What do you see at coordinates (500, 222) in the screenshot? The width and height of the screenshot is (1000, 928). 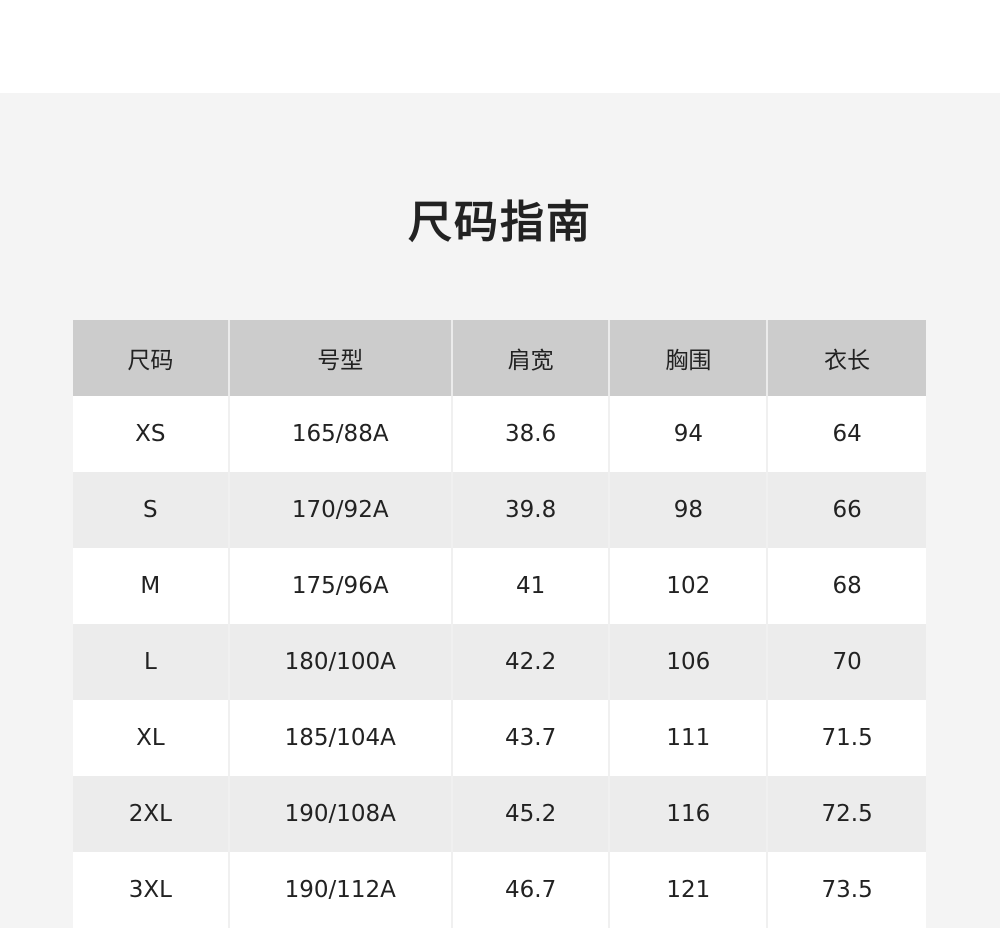 I see `page-title: 尺码指南` at bounding box center [500, 222].